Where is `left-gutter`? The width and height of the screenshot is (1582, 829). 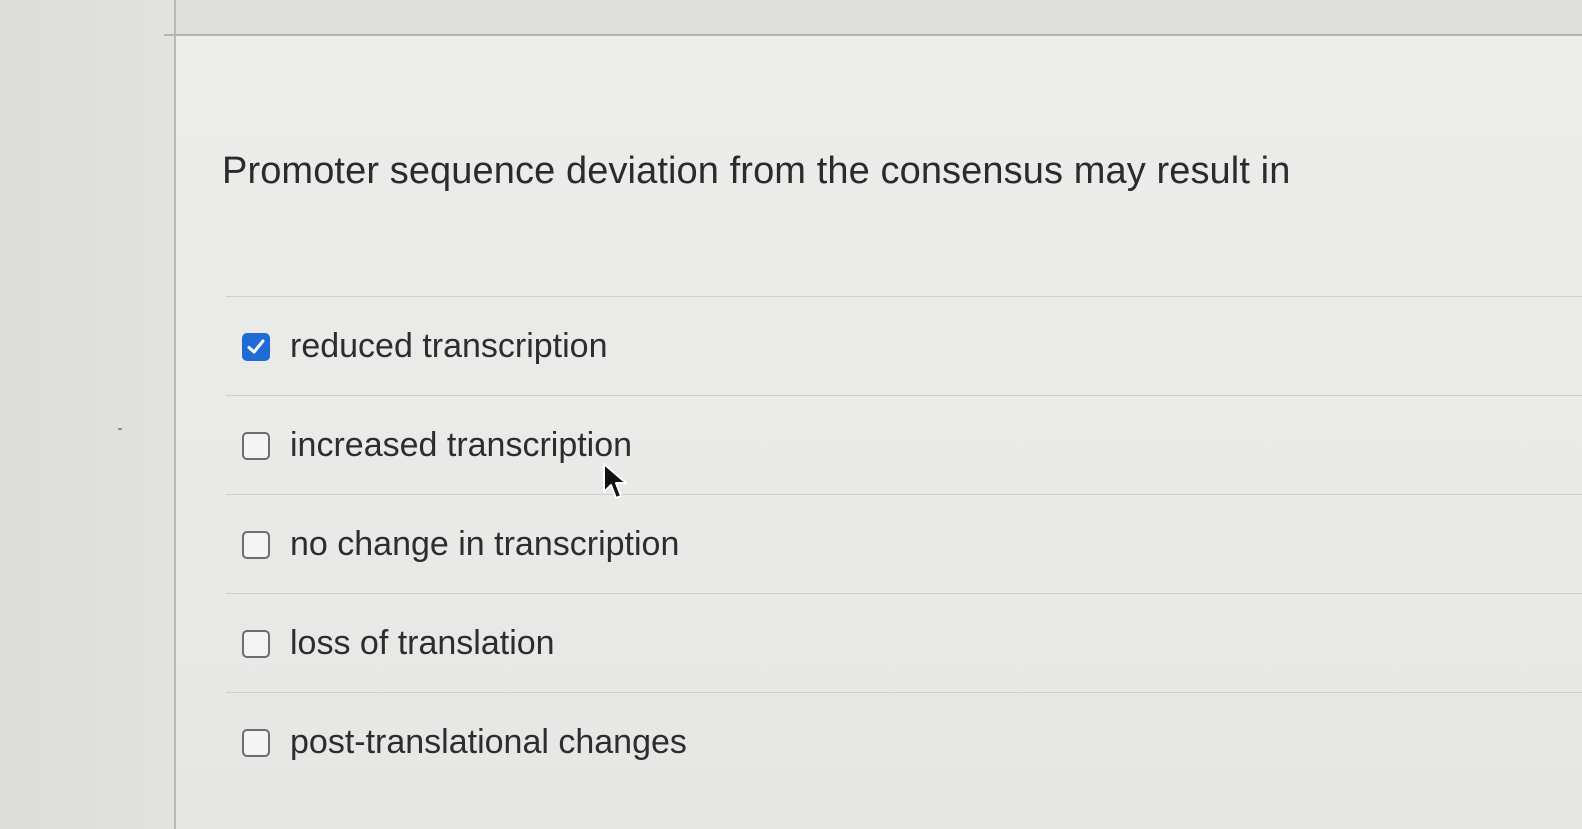 left-gutter is located at coordinates (87, 414).